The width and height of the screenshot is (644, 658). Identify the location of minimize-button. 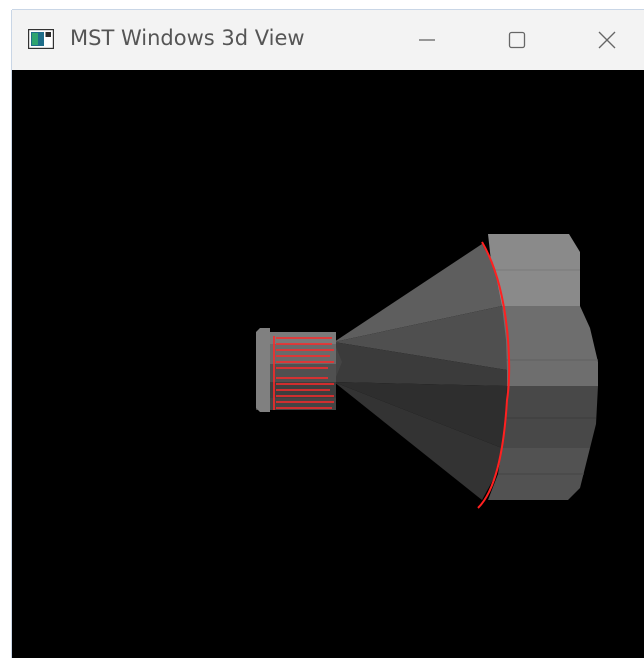
(427, 40).